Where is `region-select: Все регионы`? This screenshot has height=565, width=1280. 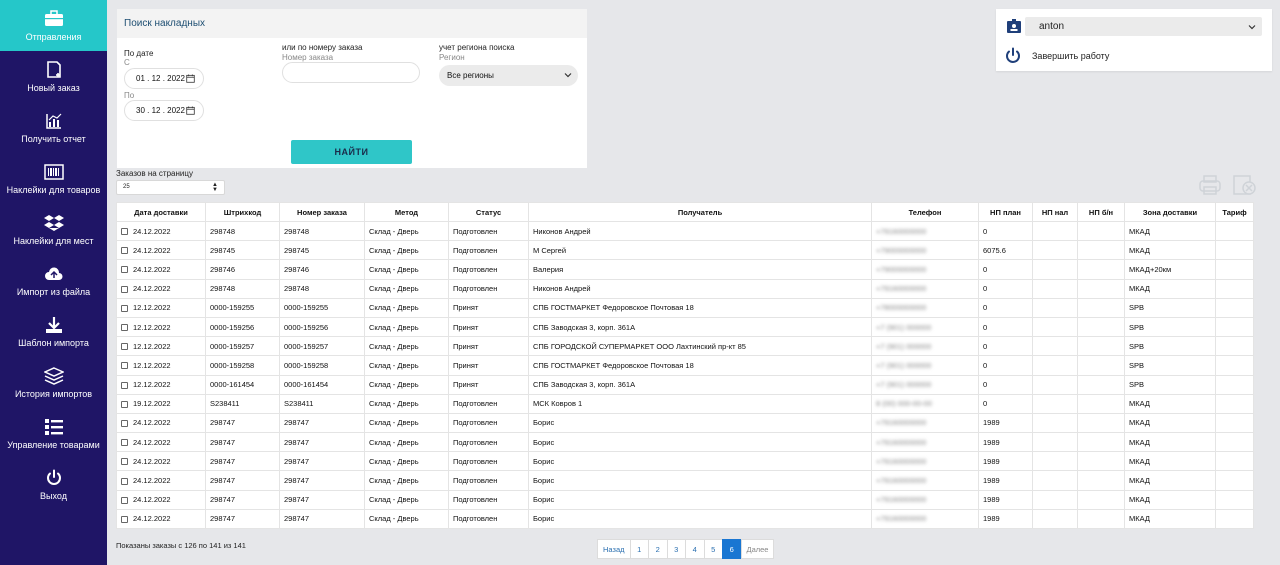 region-select: Все регионы is located at coordinates (508, 75).